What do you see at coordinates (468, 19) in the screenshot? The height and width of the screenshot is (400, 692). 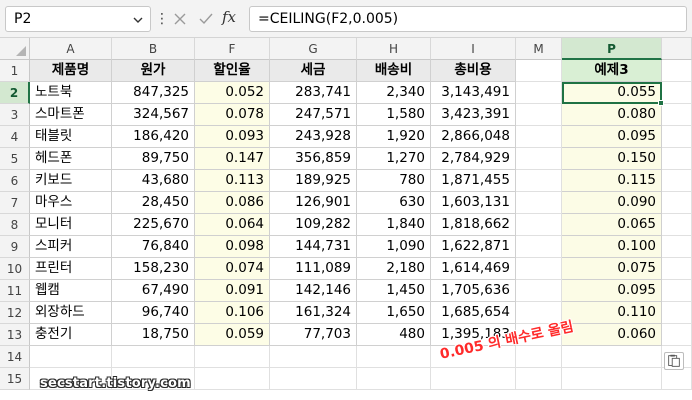 I see `formula-input: =CEILING(F2,0.005)` at bounding box center [468, 19].